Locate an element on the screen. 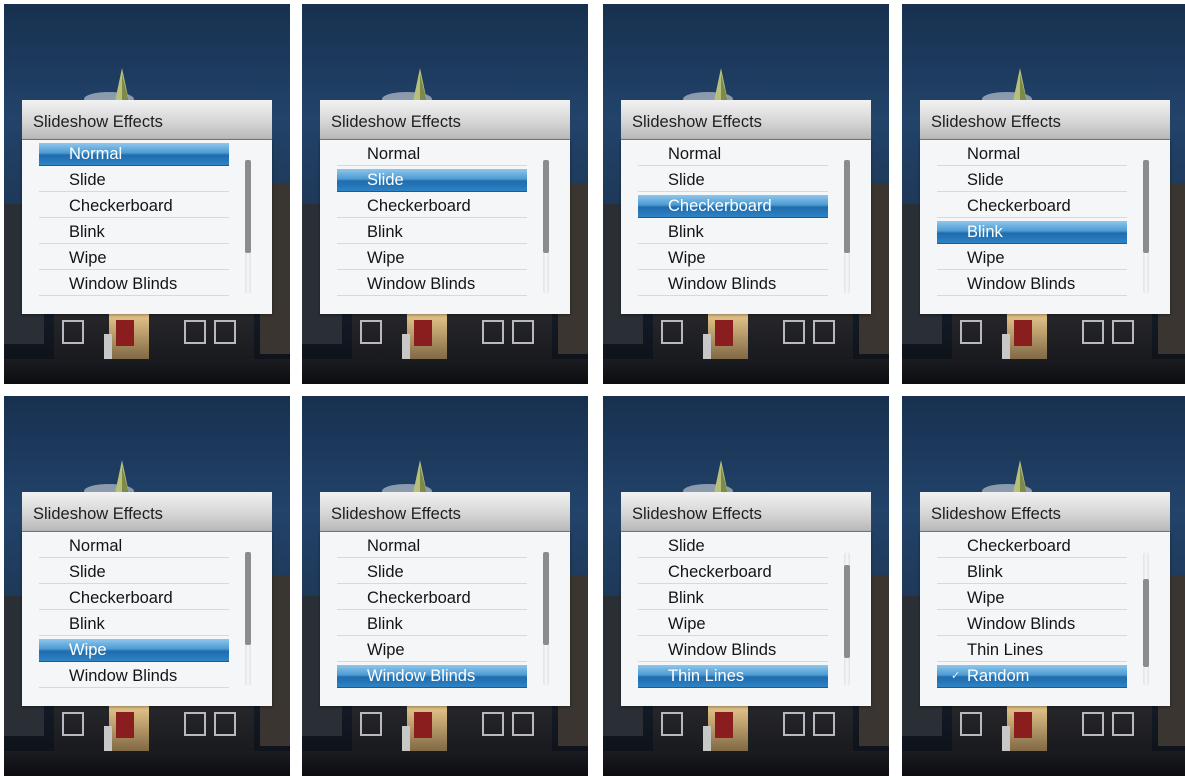 Image resolution: width=1185 pixels, height=778 pixels. check-icon: ✓ is located at coordinates (956, 676).